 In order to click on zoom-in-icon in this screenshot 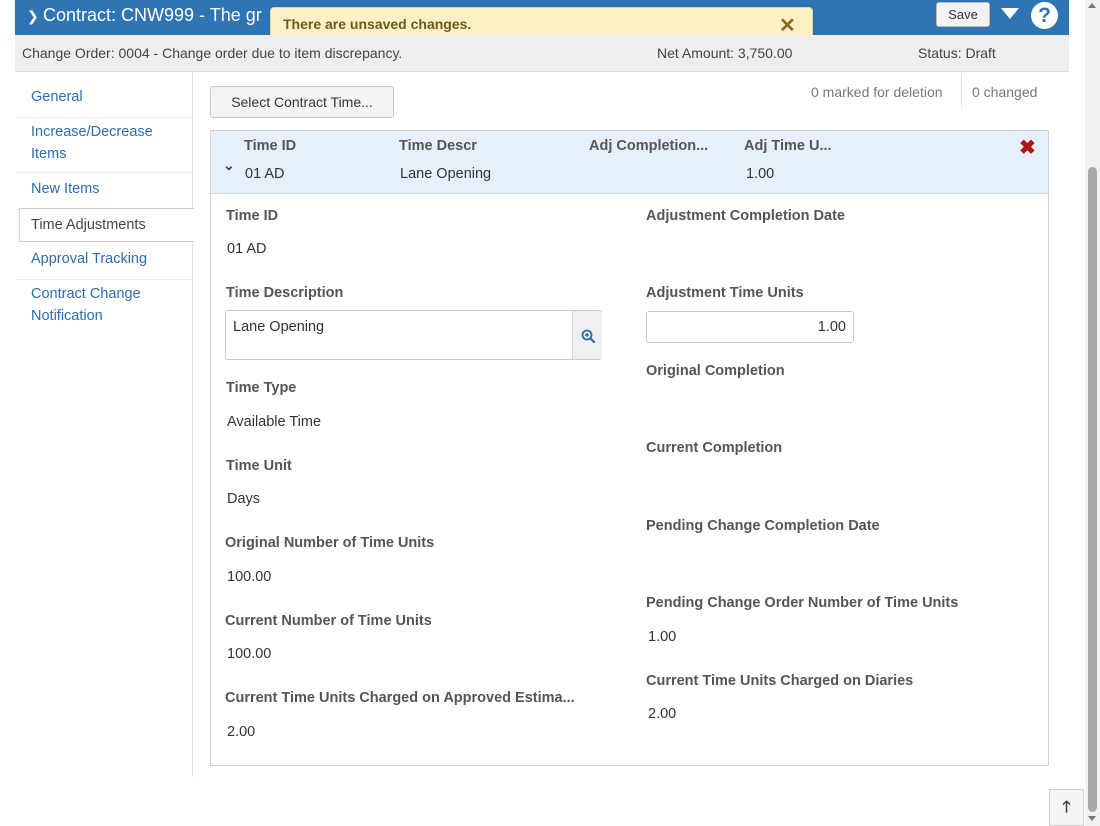, I will do `click(587, 335)`.